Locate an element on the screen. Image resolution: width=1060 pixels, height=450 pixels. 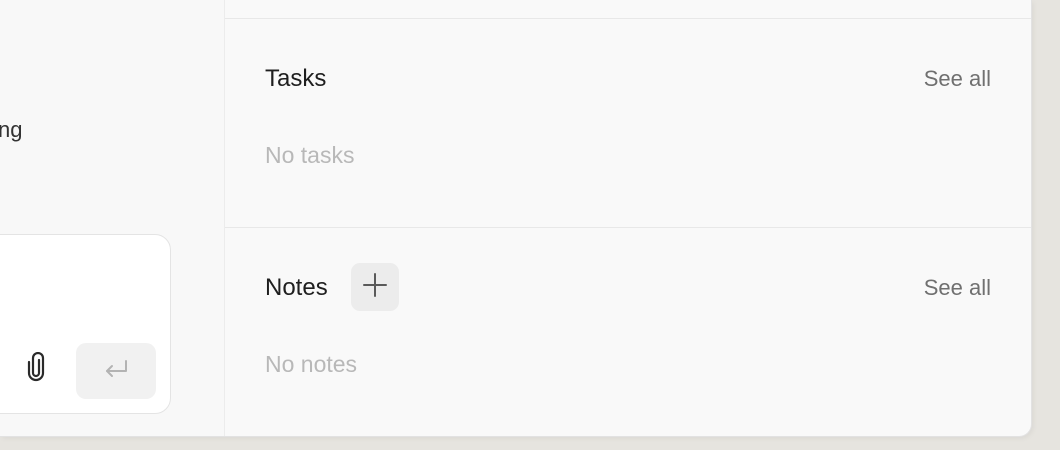
truncated-message-text: ng is located at coordinates (11, 129).